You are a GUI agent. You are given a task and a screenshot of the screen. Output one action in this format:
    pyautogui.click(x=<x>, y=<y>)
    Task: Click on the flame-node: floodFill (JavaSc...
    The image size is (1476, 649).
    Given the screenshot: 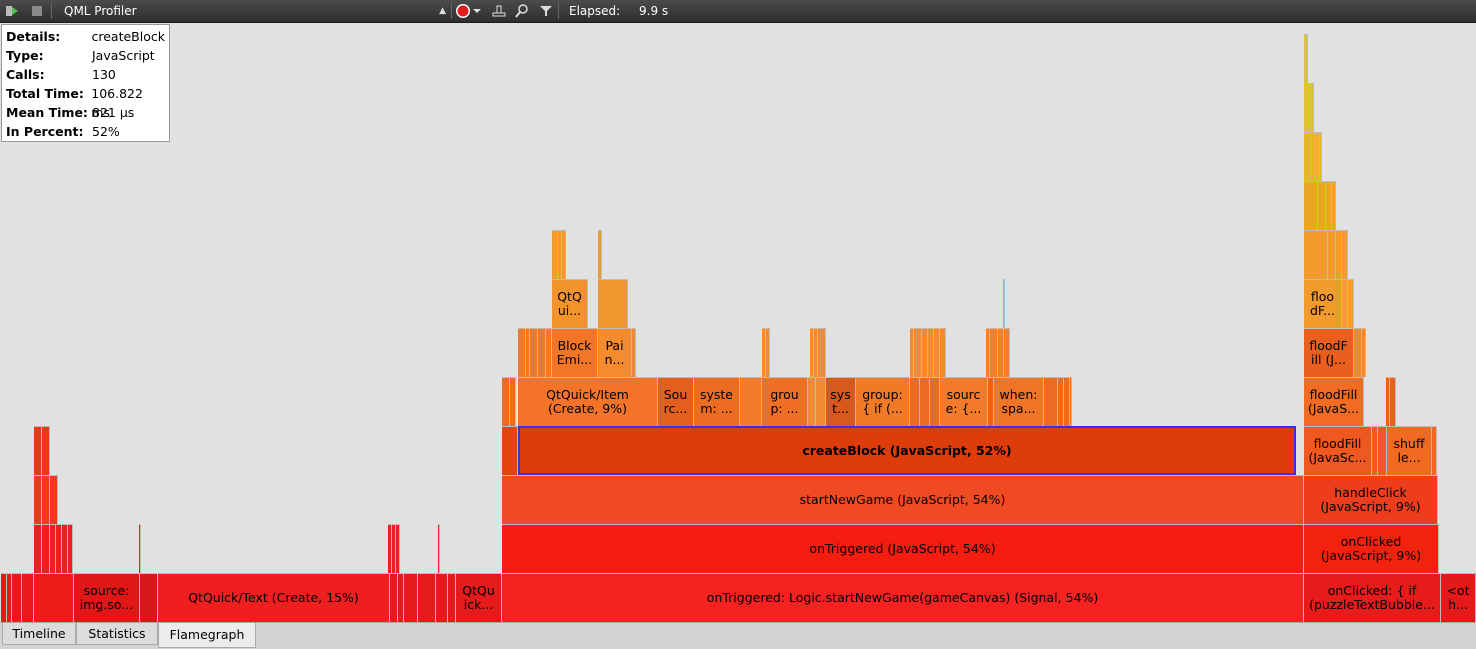 What is the action you would take?
    pyautogui.click(x=1338, y=450)
    